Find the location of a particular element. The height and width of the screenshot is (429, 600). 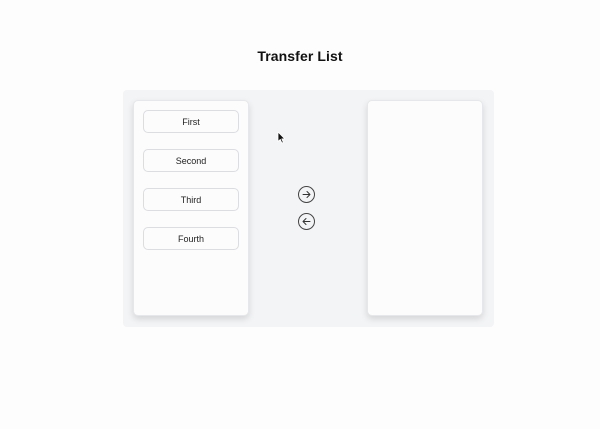

left-list-panel: First Second Third Fourth is located at coordinates (191, 208).